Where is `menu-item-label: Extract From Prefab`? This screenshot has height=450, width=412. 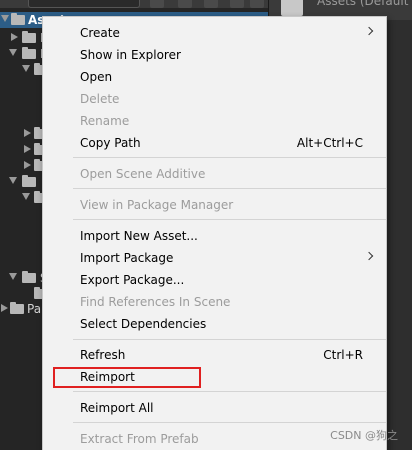
menu-item-label: Extract From Prefab is located at coordinates (139, 439).